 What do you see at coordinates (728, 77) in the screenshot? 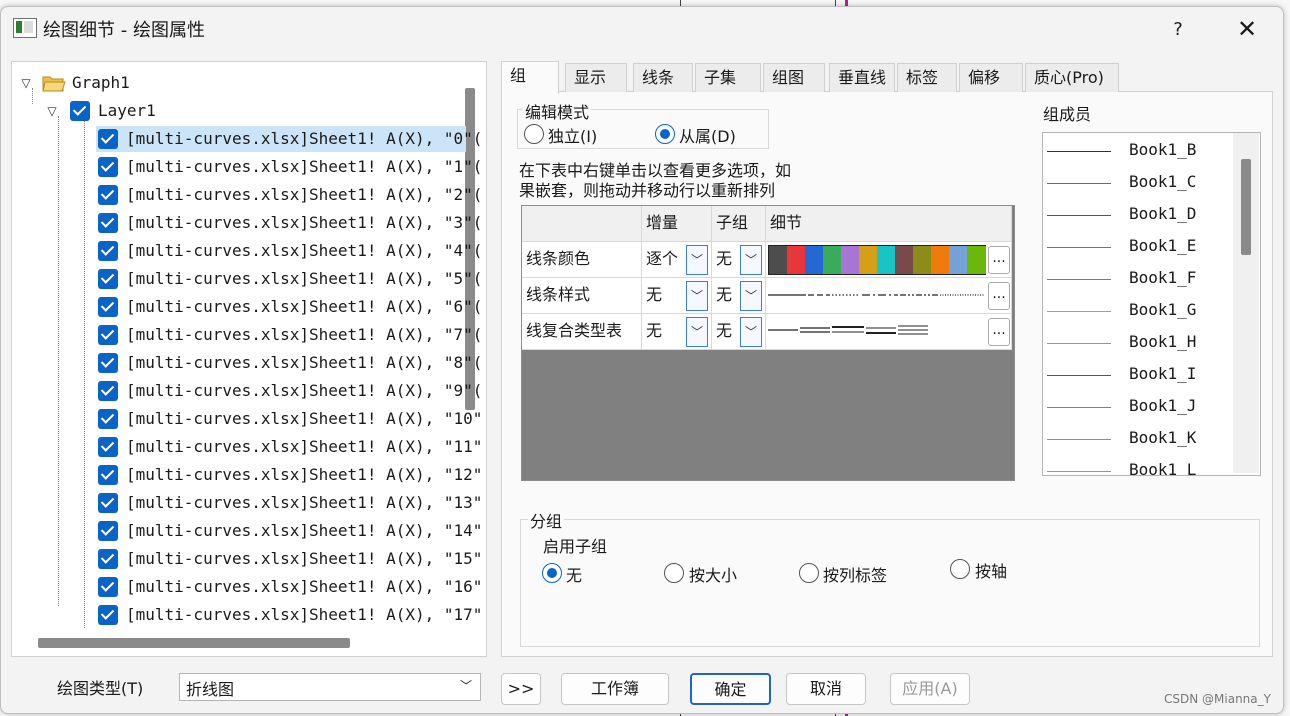
I see `tab-3: 子集` at bounding box center [728, 77].